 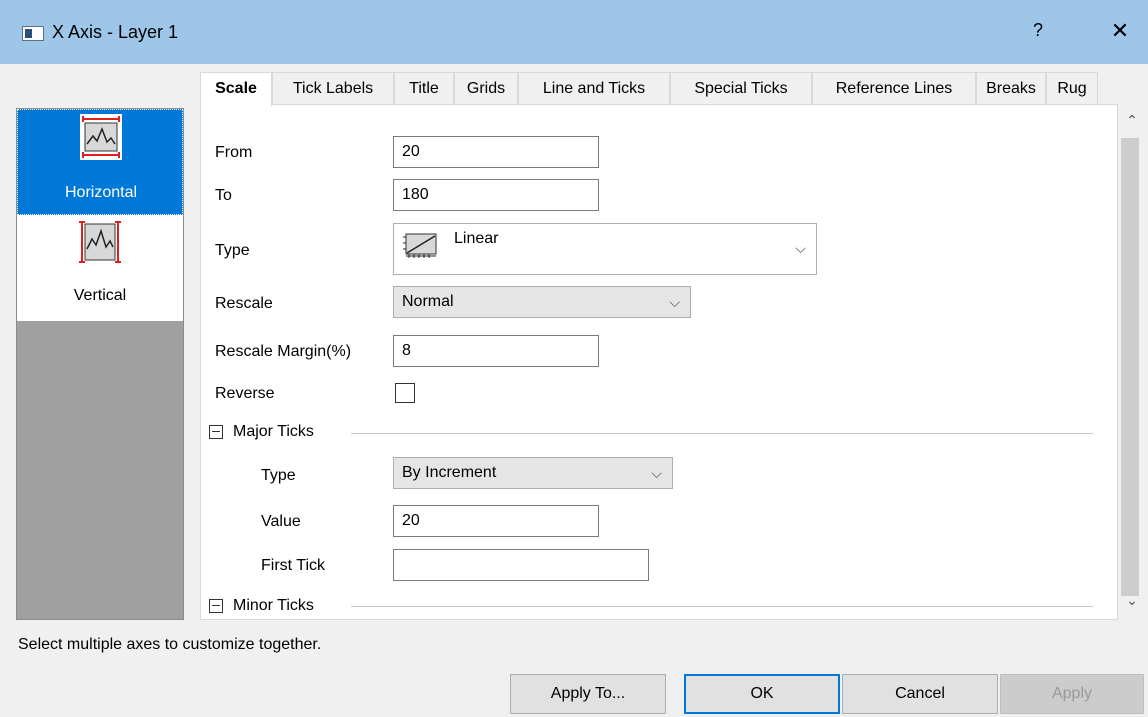 What do you see at coordinates (101, 192) in the screenshot?
I see `axis-label-horizontal: Horizontal` at bounding box center [101, 192].